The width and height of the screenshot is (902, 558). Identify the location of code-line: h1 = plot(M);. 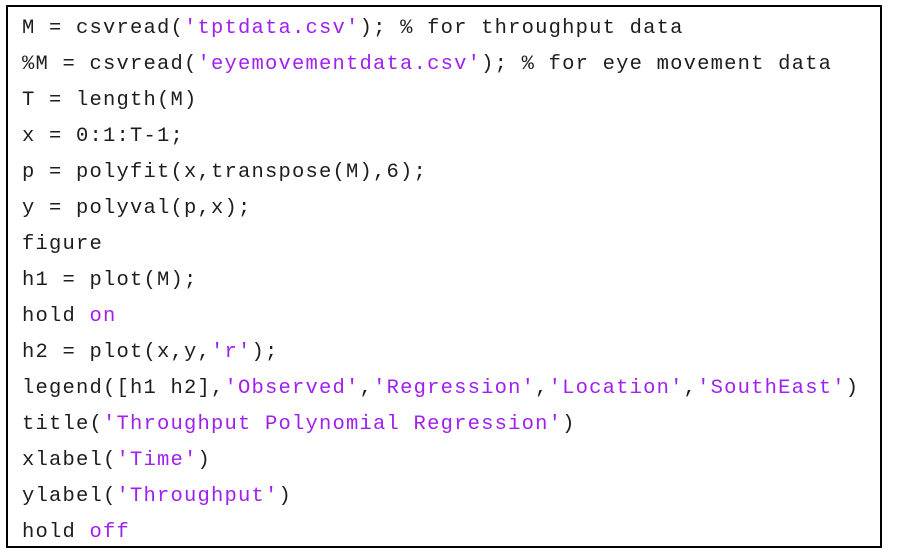
(451, 281).